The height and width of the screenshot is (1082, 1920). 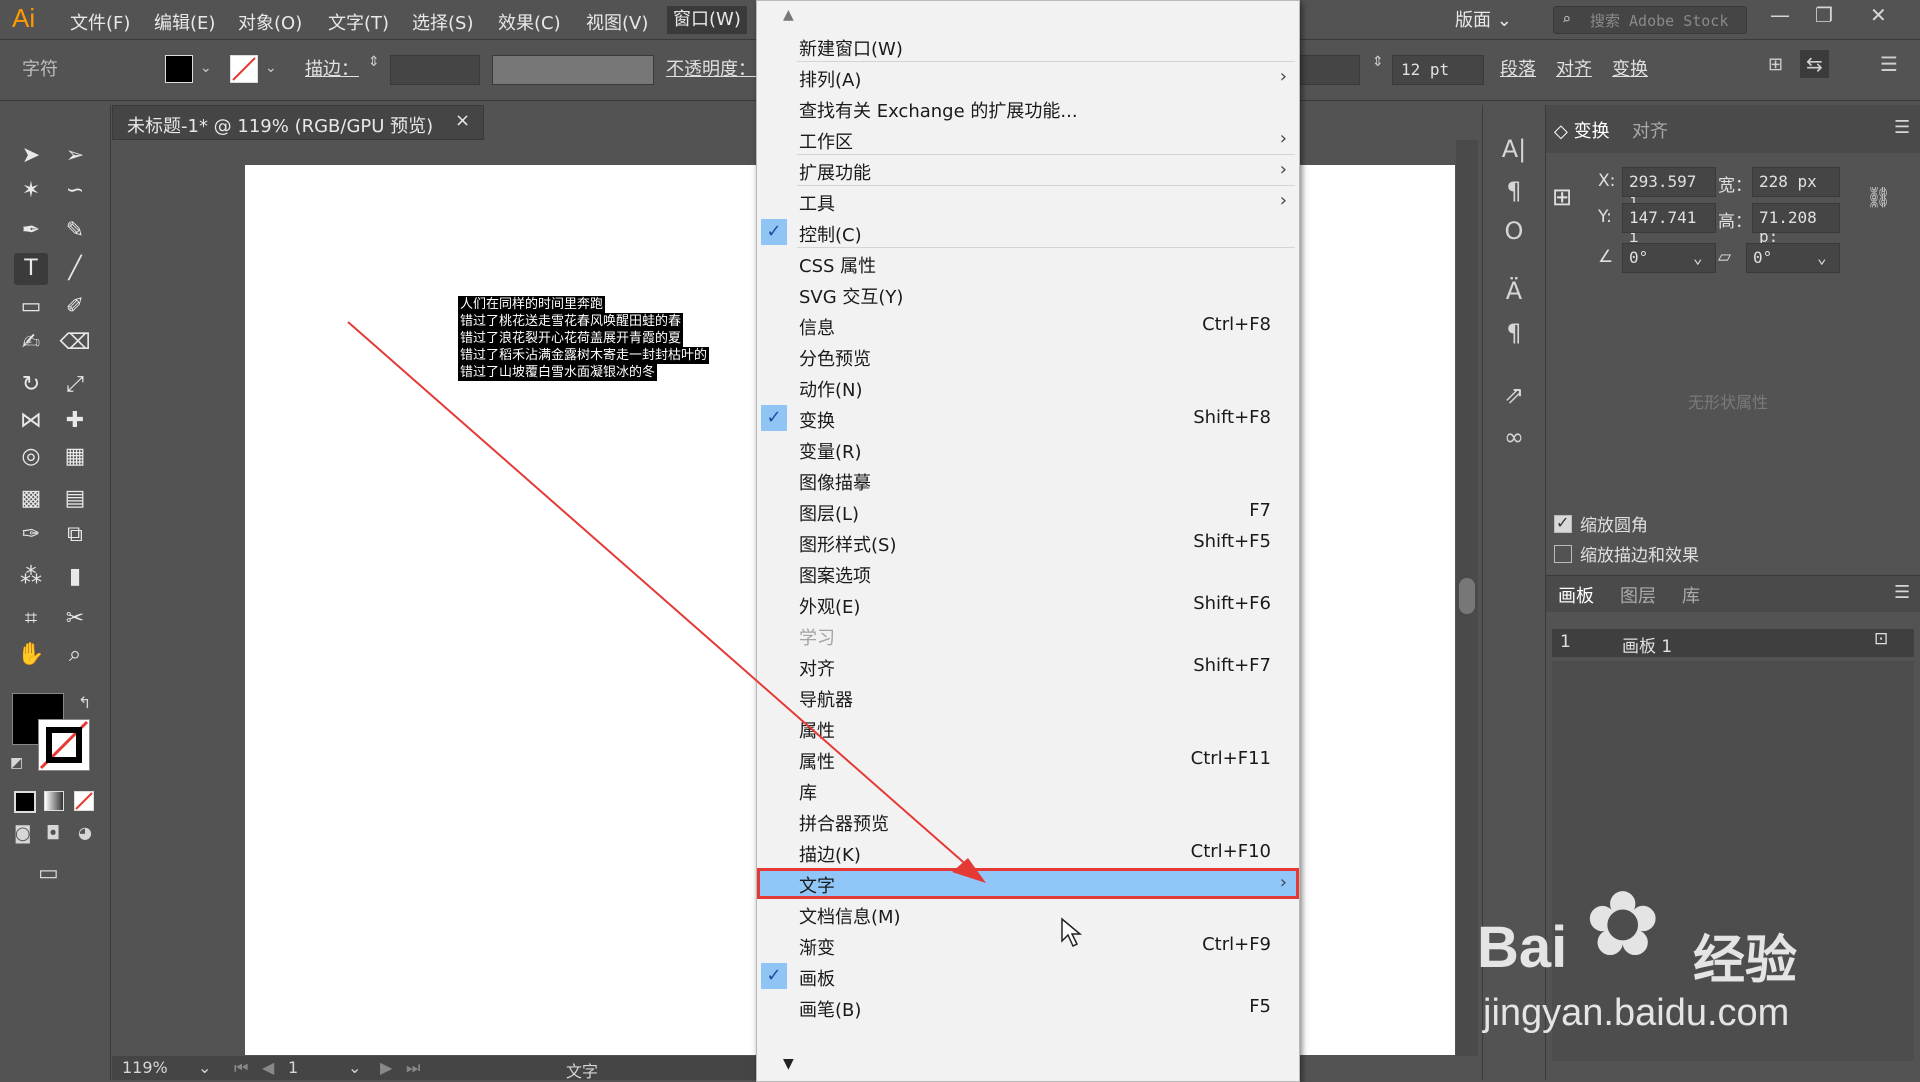 I want to click on watermark-bai: Bai, so click(x=1522, y=947).